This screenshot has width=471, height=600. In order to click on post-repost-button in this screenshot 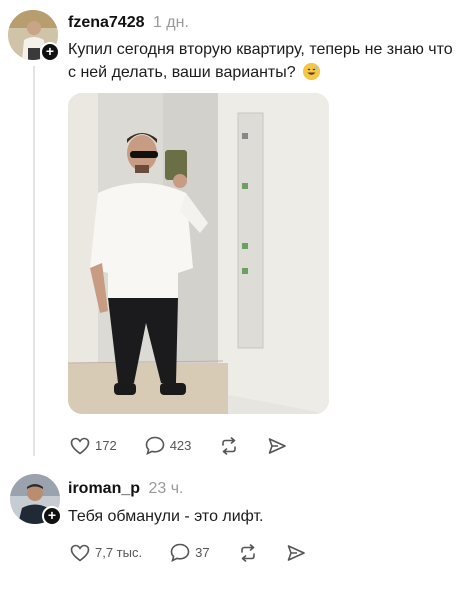, I will do `click(229, 445)`.